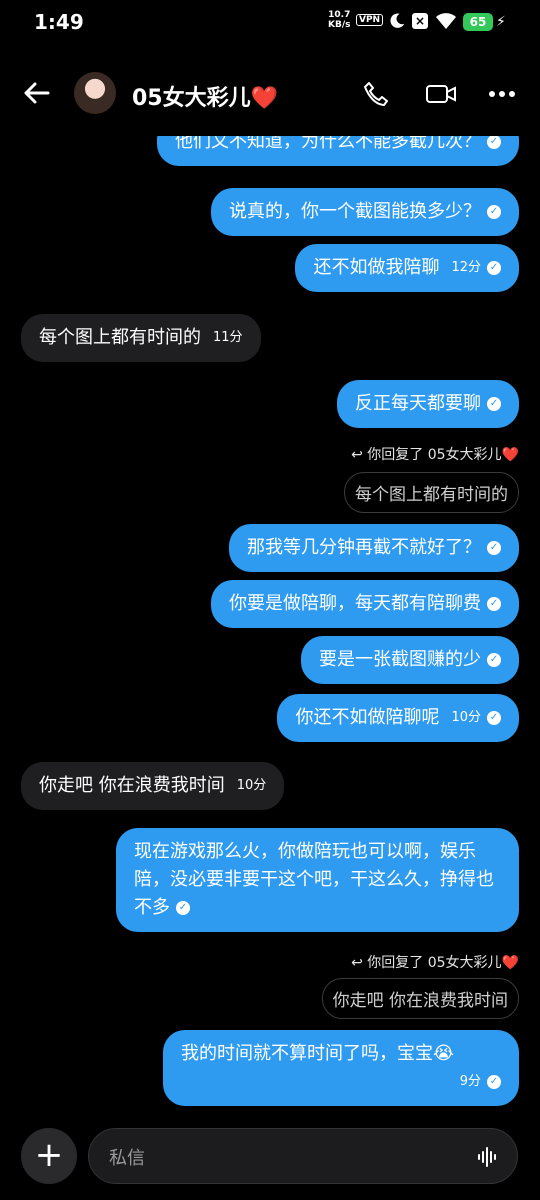 This screenshot has width=540, height=1200. I want to click on moon-icon, so click(397, 20).